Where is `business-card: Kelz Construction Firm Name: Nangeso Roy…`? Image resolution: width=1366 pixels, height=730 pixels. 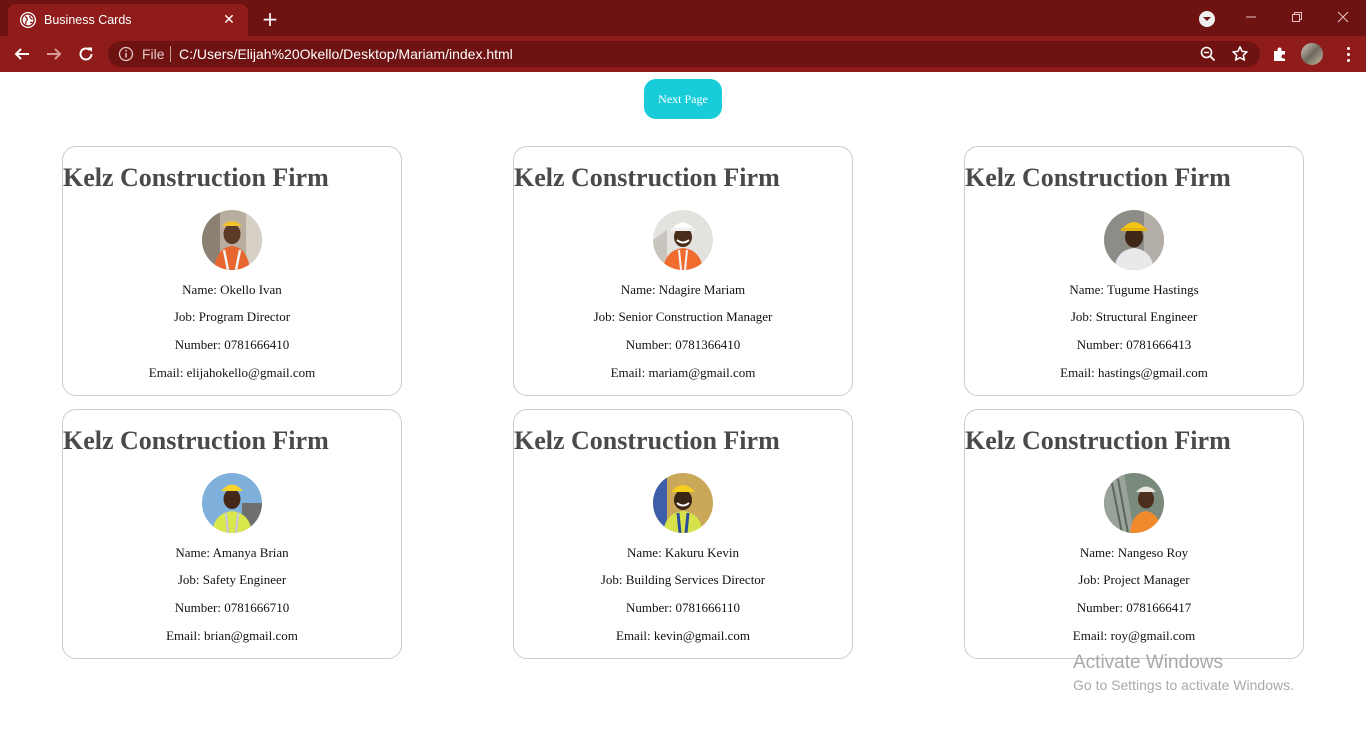 business-card: Kelz Construction Firm Name: Nangeso Roy… is located at coordinates (1134, 534).